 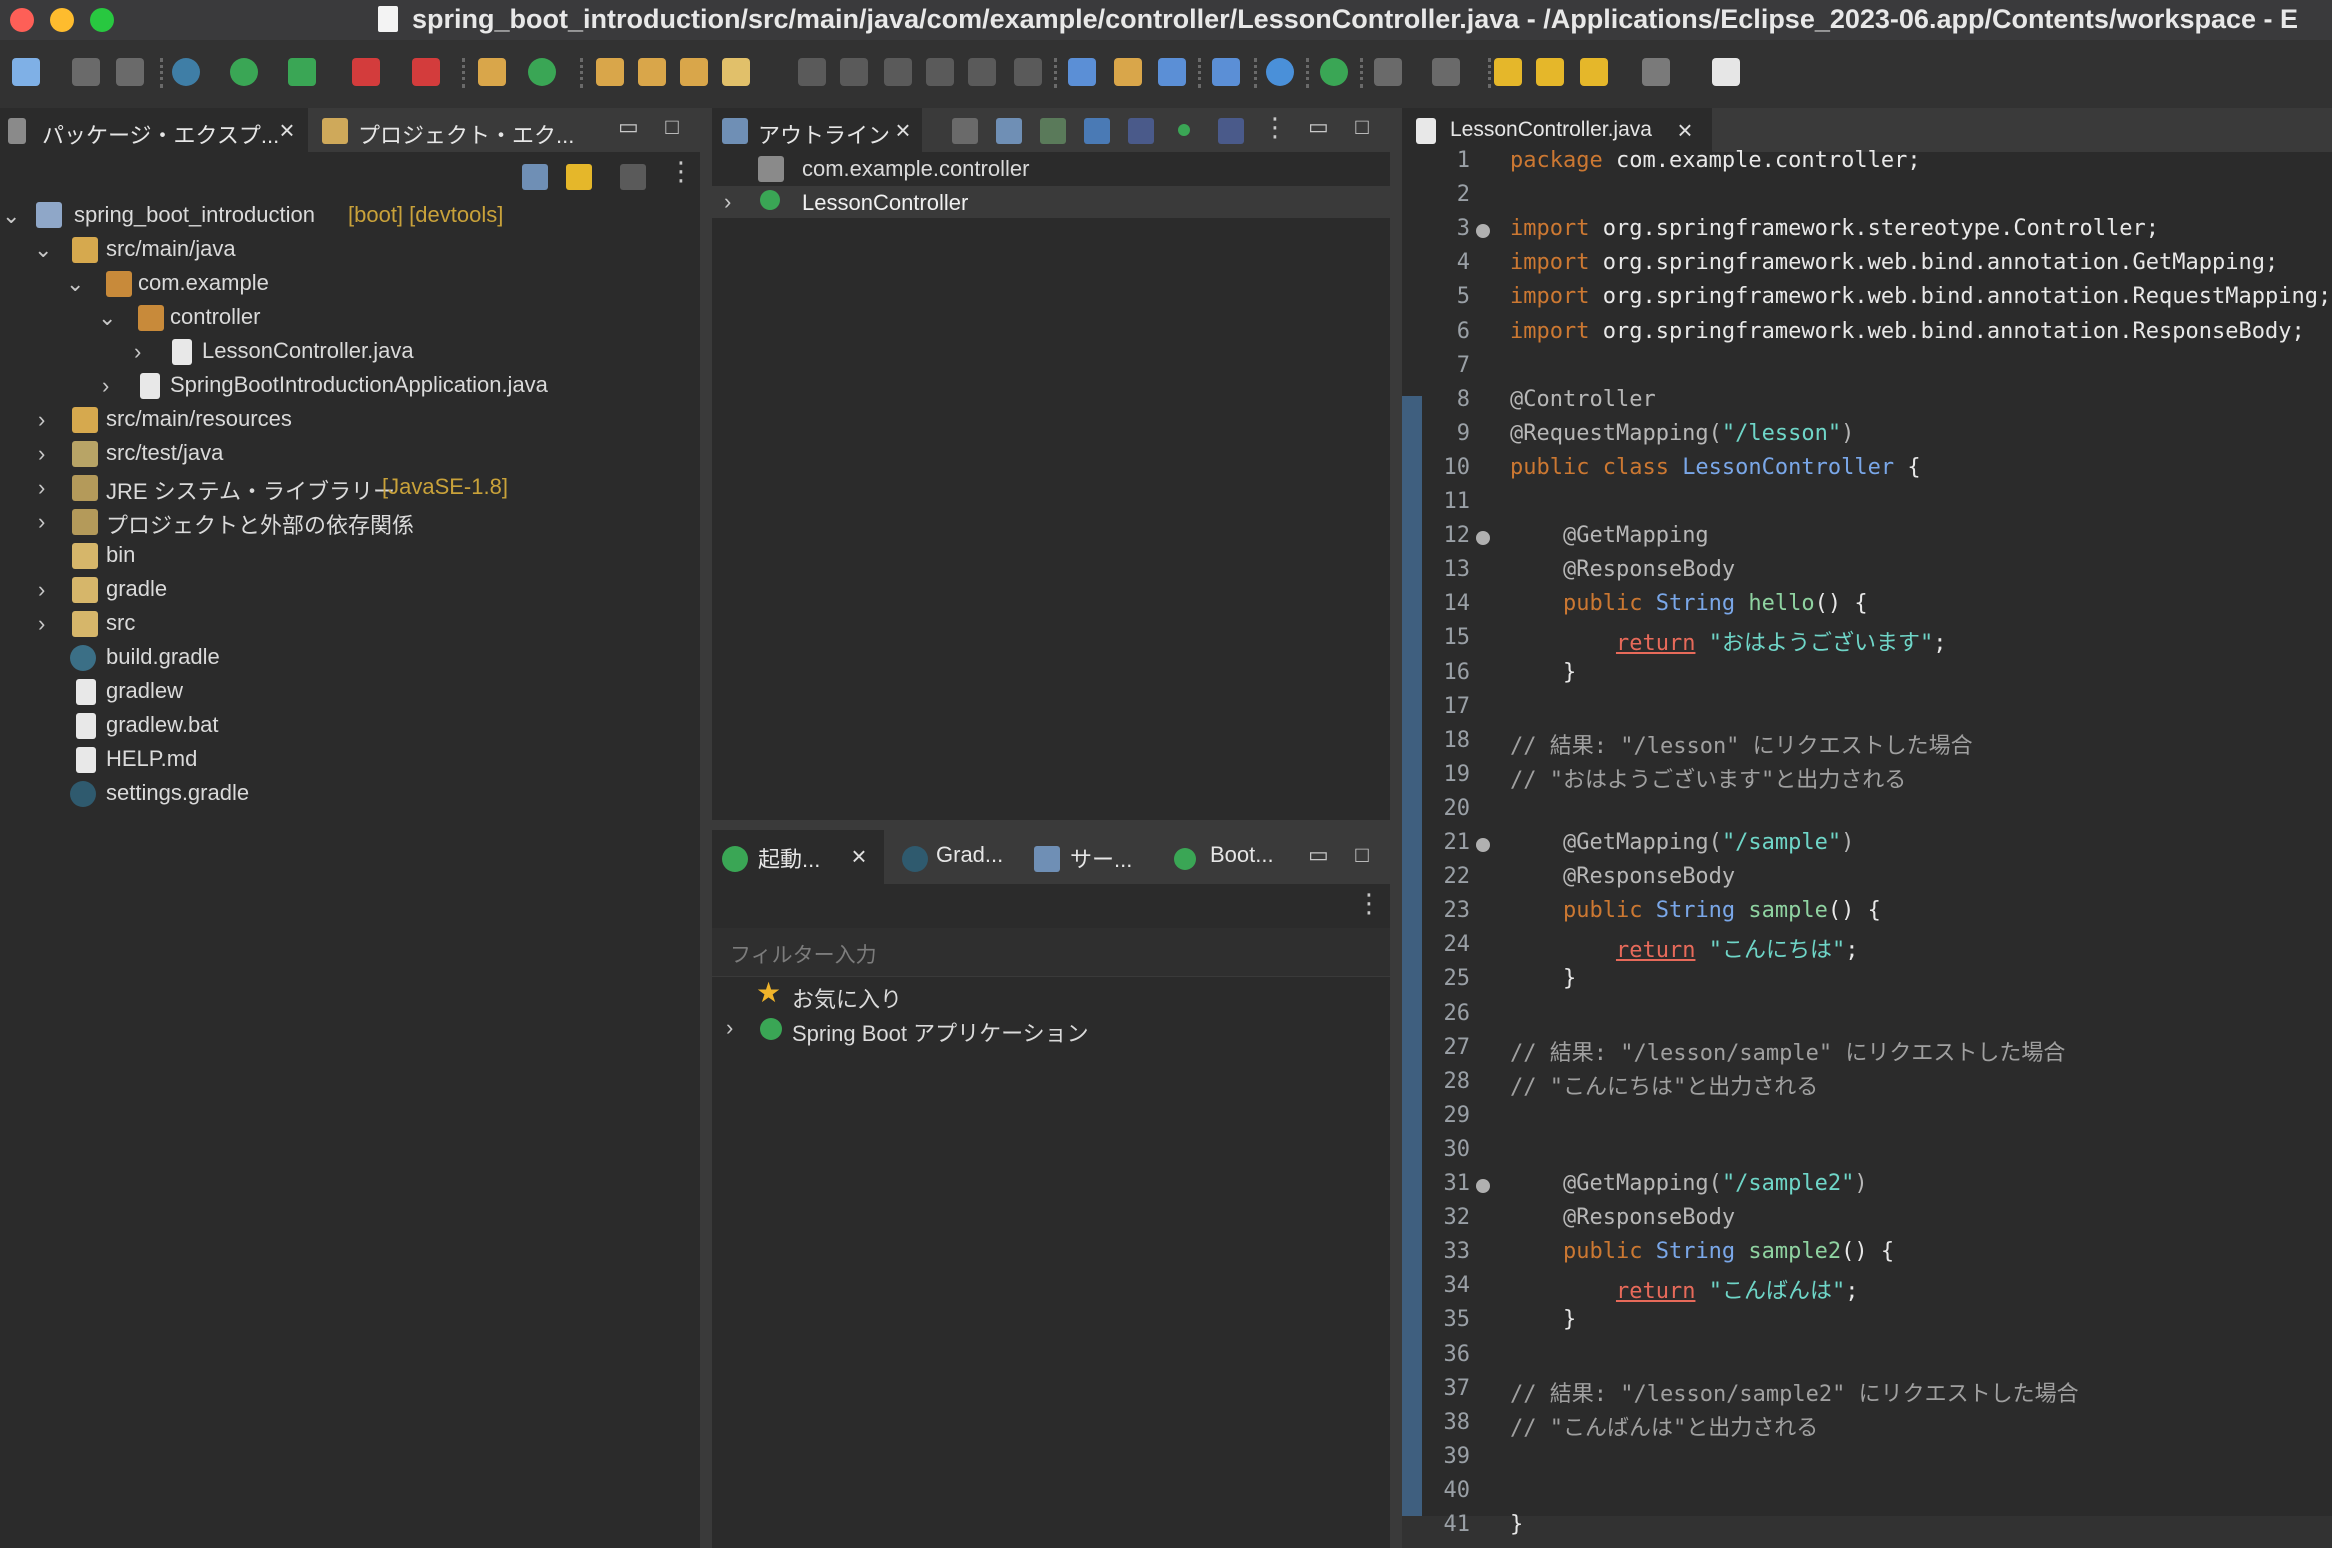 What do you see at coordinates (1051, 1029) in the screenshot?
I see `launch-item-spring-boot: › Spring Boot アプリケーション` at bounding box center [1051, 1029].